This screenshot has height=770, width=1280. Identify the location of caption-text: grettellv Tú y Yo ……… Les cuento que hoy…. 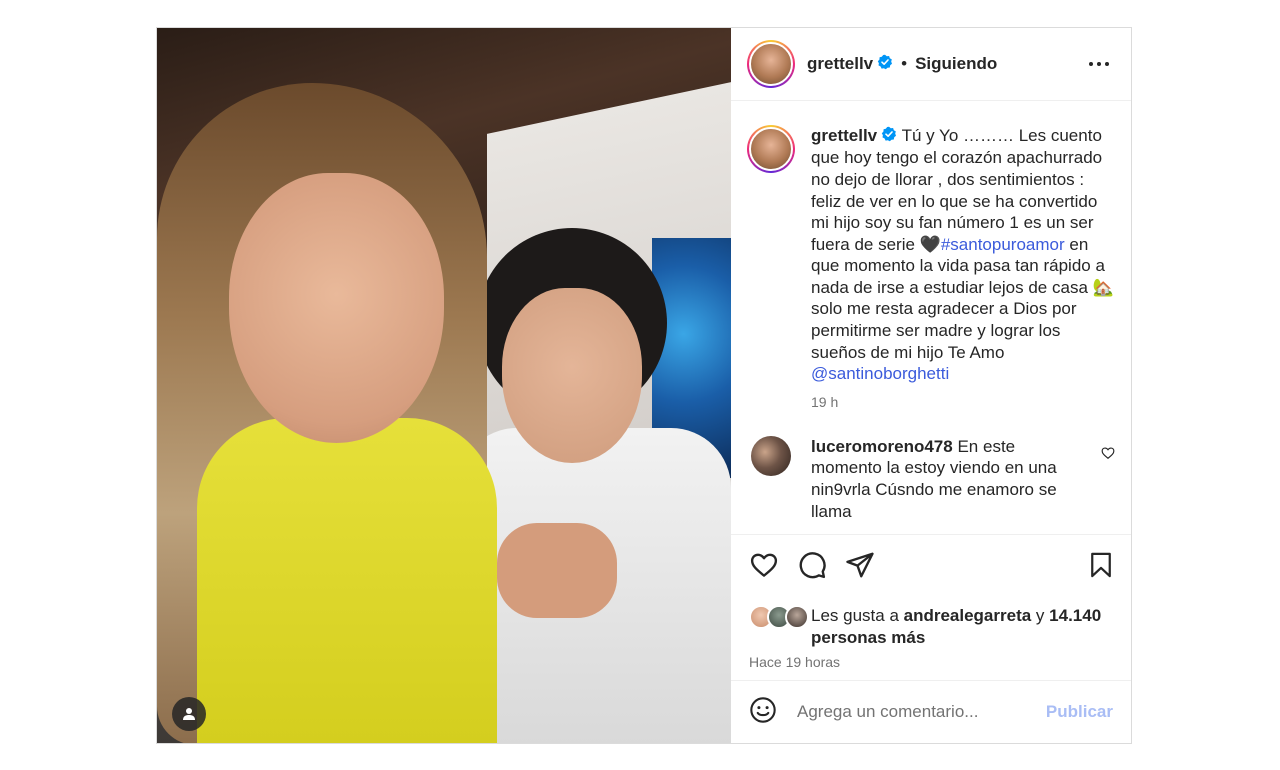
(963, 255).